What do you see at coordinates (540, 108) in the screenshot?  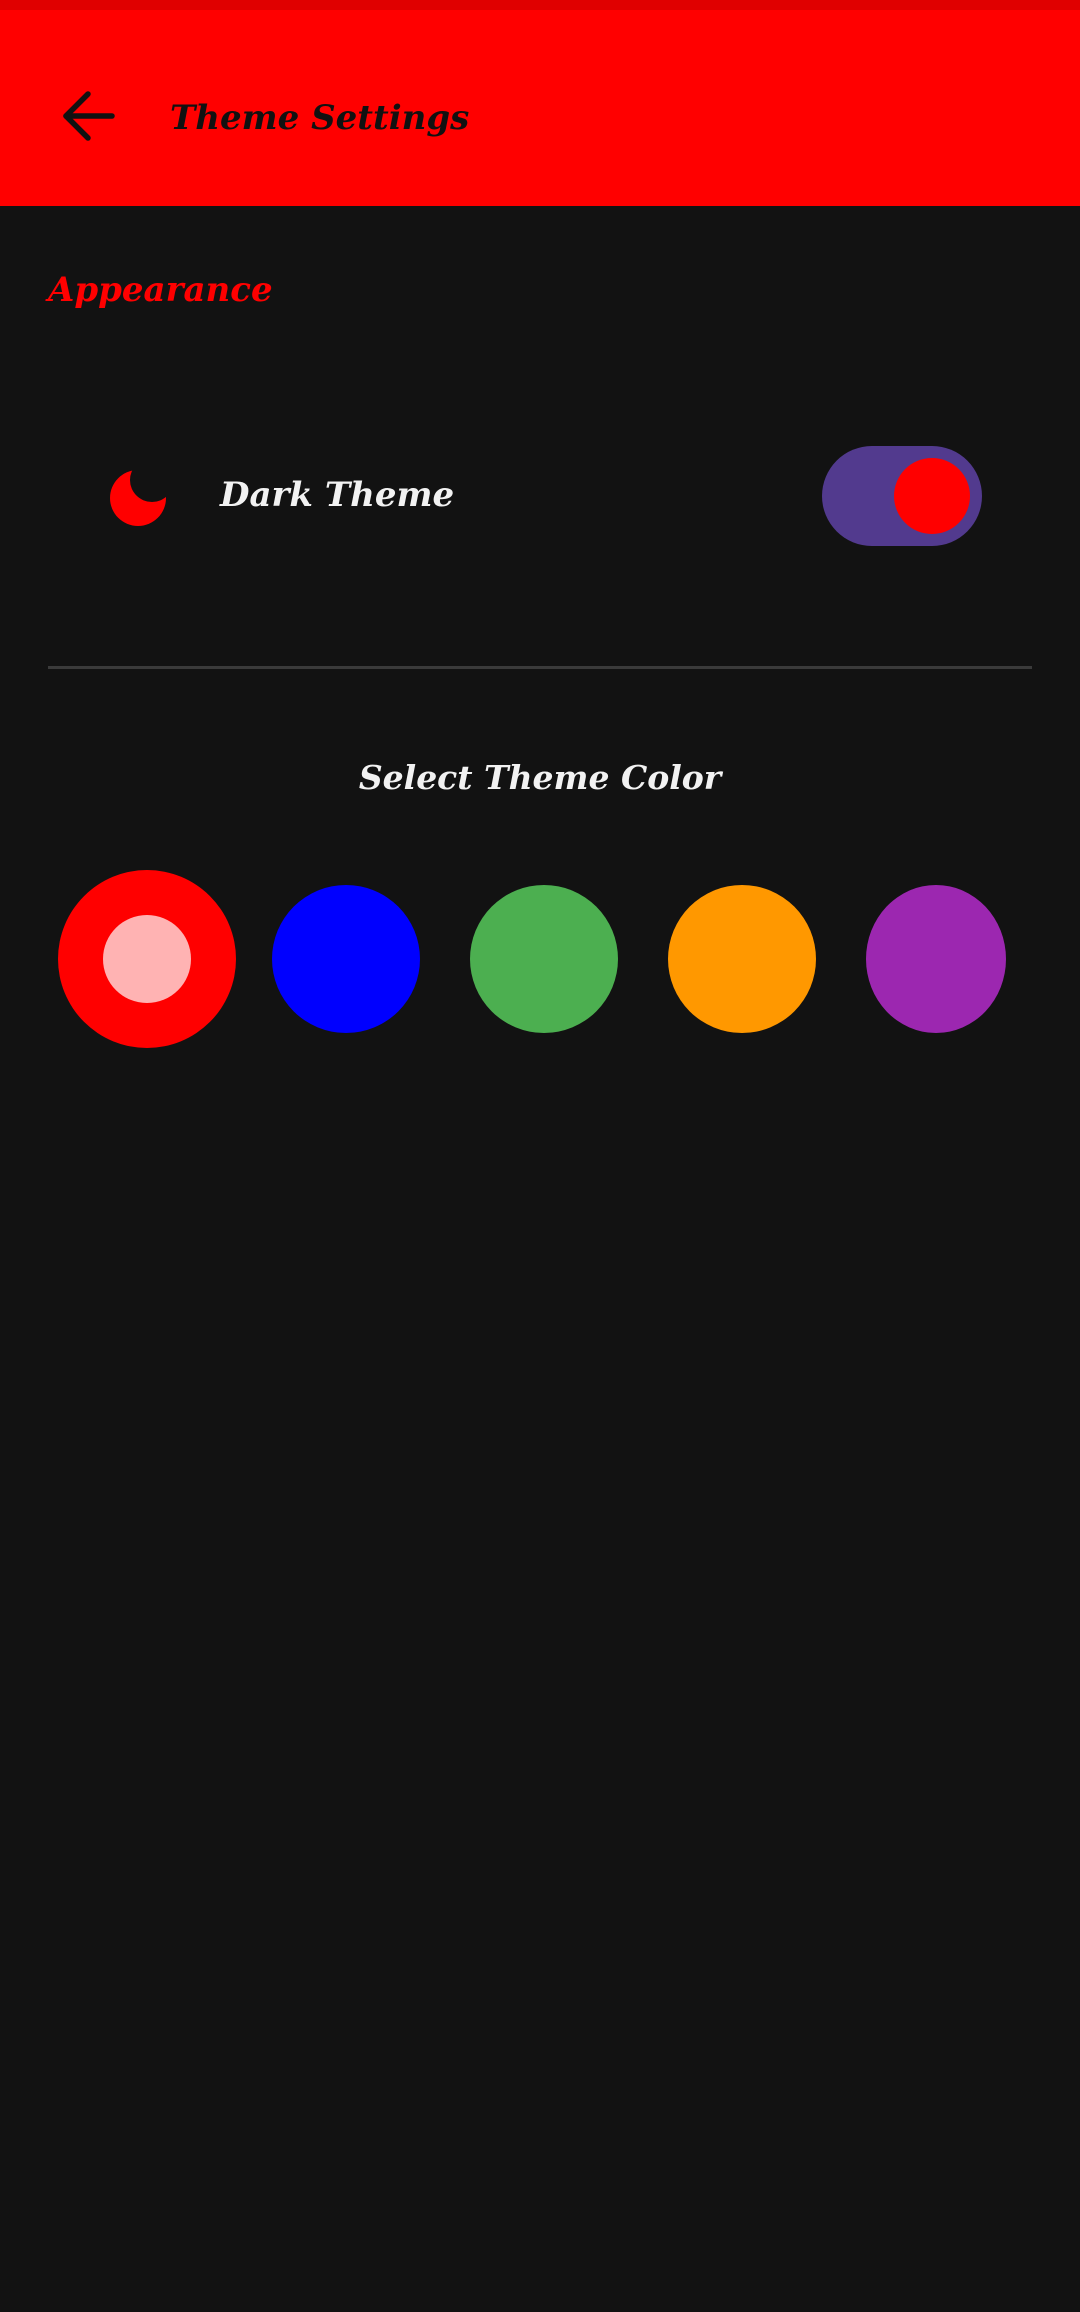 I see `app-bar: Theme Settings` at bounding box center [540, 108].